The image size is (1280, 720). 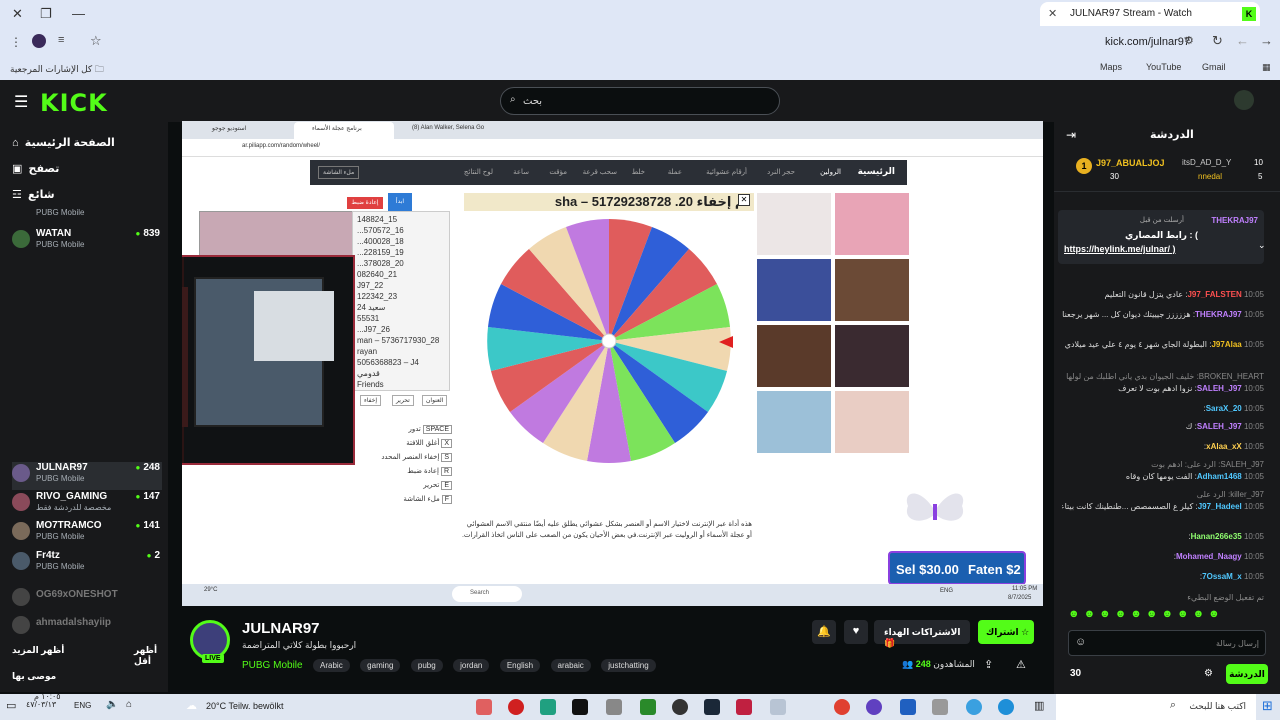 What do you see at coordinates (516, 707) in the screenshot?
I see `opera-icon` at bounding box center [516, 707].